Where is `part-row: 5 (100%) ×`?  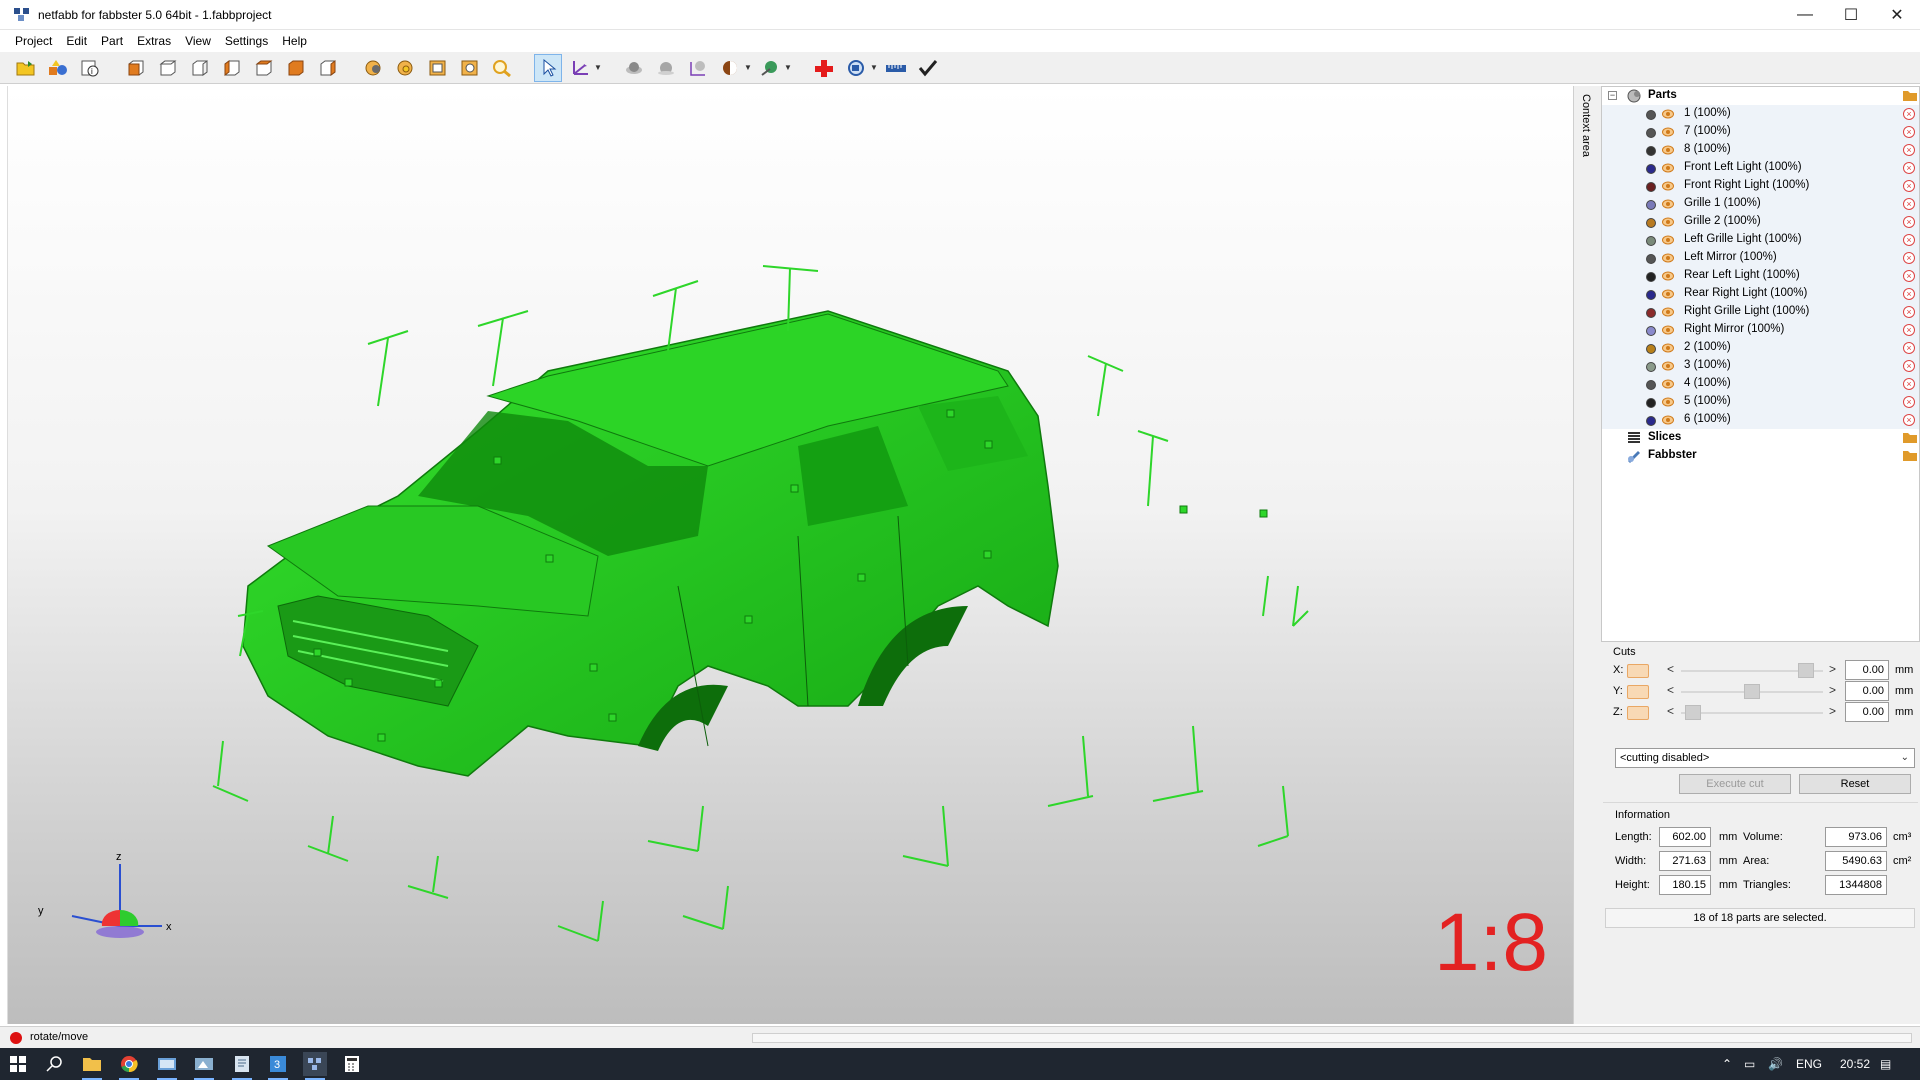 part-row: 5 (100%) × is located at coordinates (1760, 402).